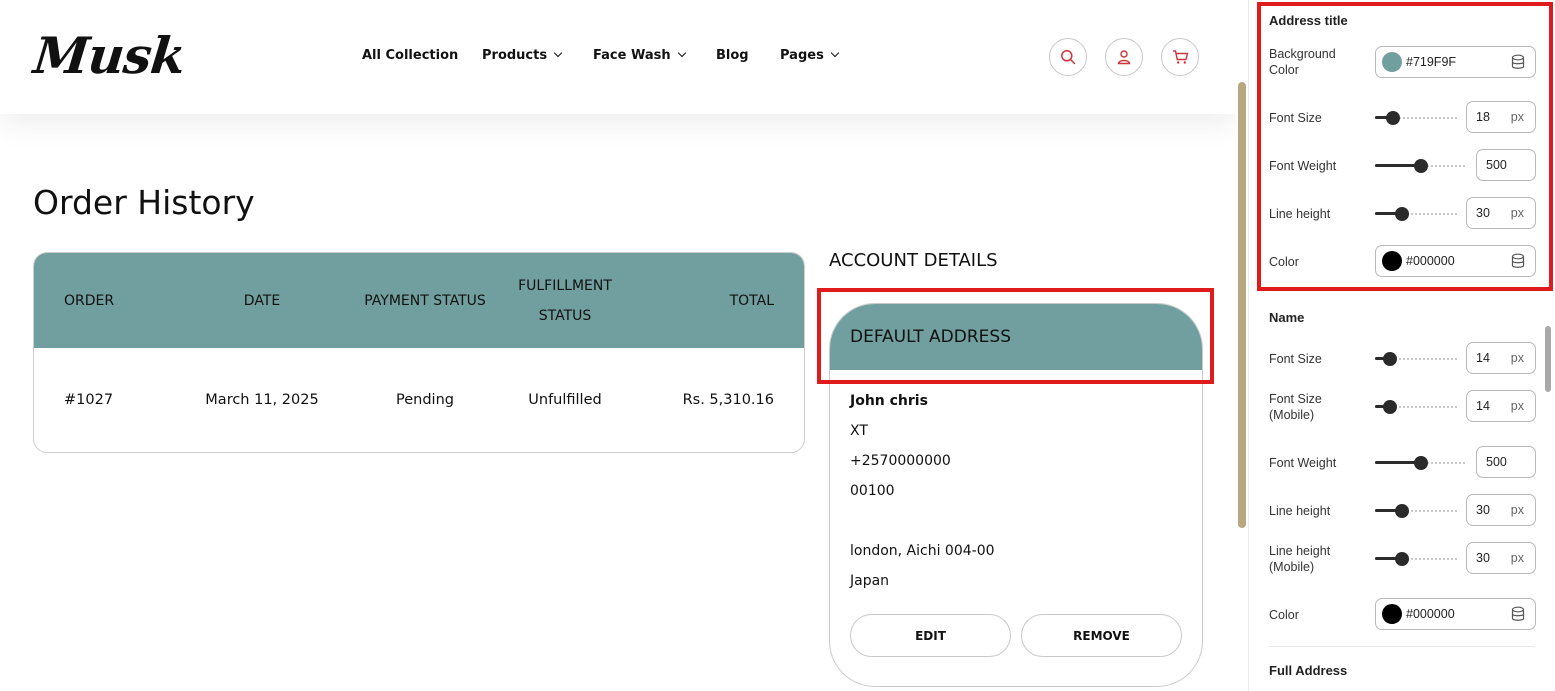 This screenshot has height=691, width=1555. I want to click on name-font-weight-slider, so click(1421, 463).